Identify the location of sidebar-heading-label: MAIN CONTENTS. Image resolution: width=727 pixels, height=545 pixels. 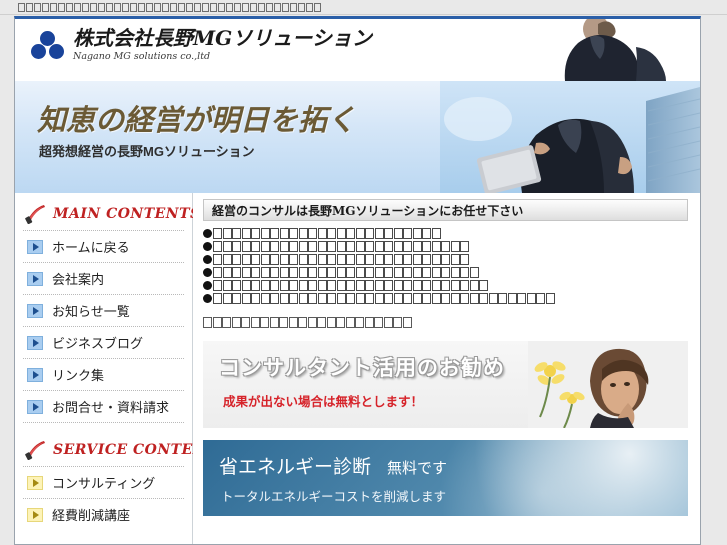
(127, 214).